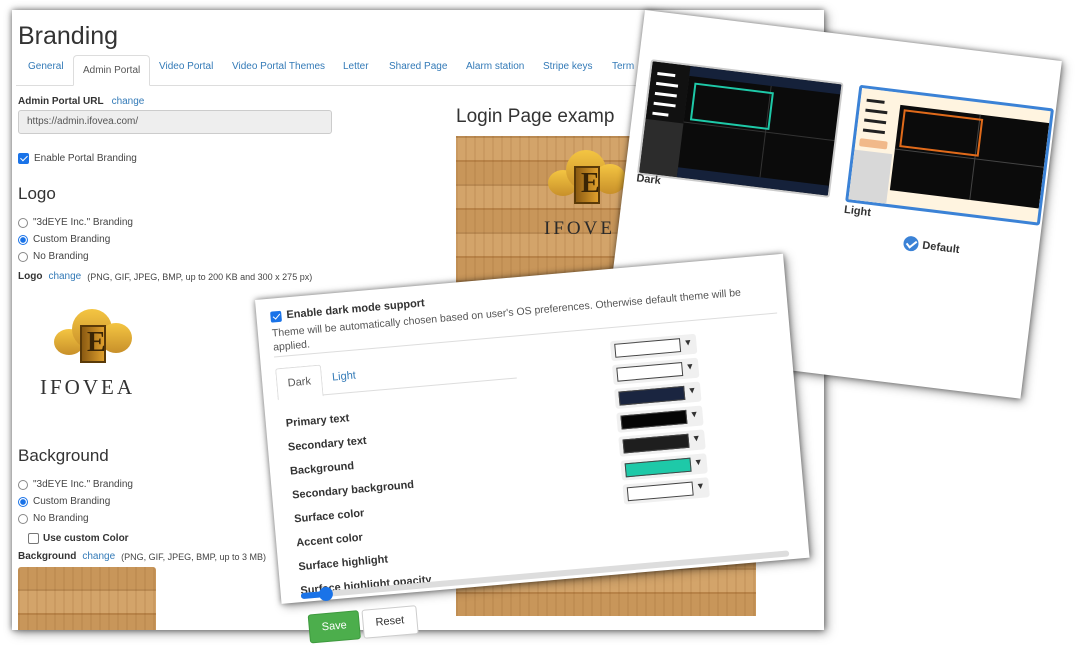  Describe the element at coordinates (567, 66) in the screenshot. I see `tab-stripe-keys: Stripe keys` at that location.